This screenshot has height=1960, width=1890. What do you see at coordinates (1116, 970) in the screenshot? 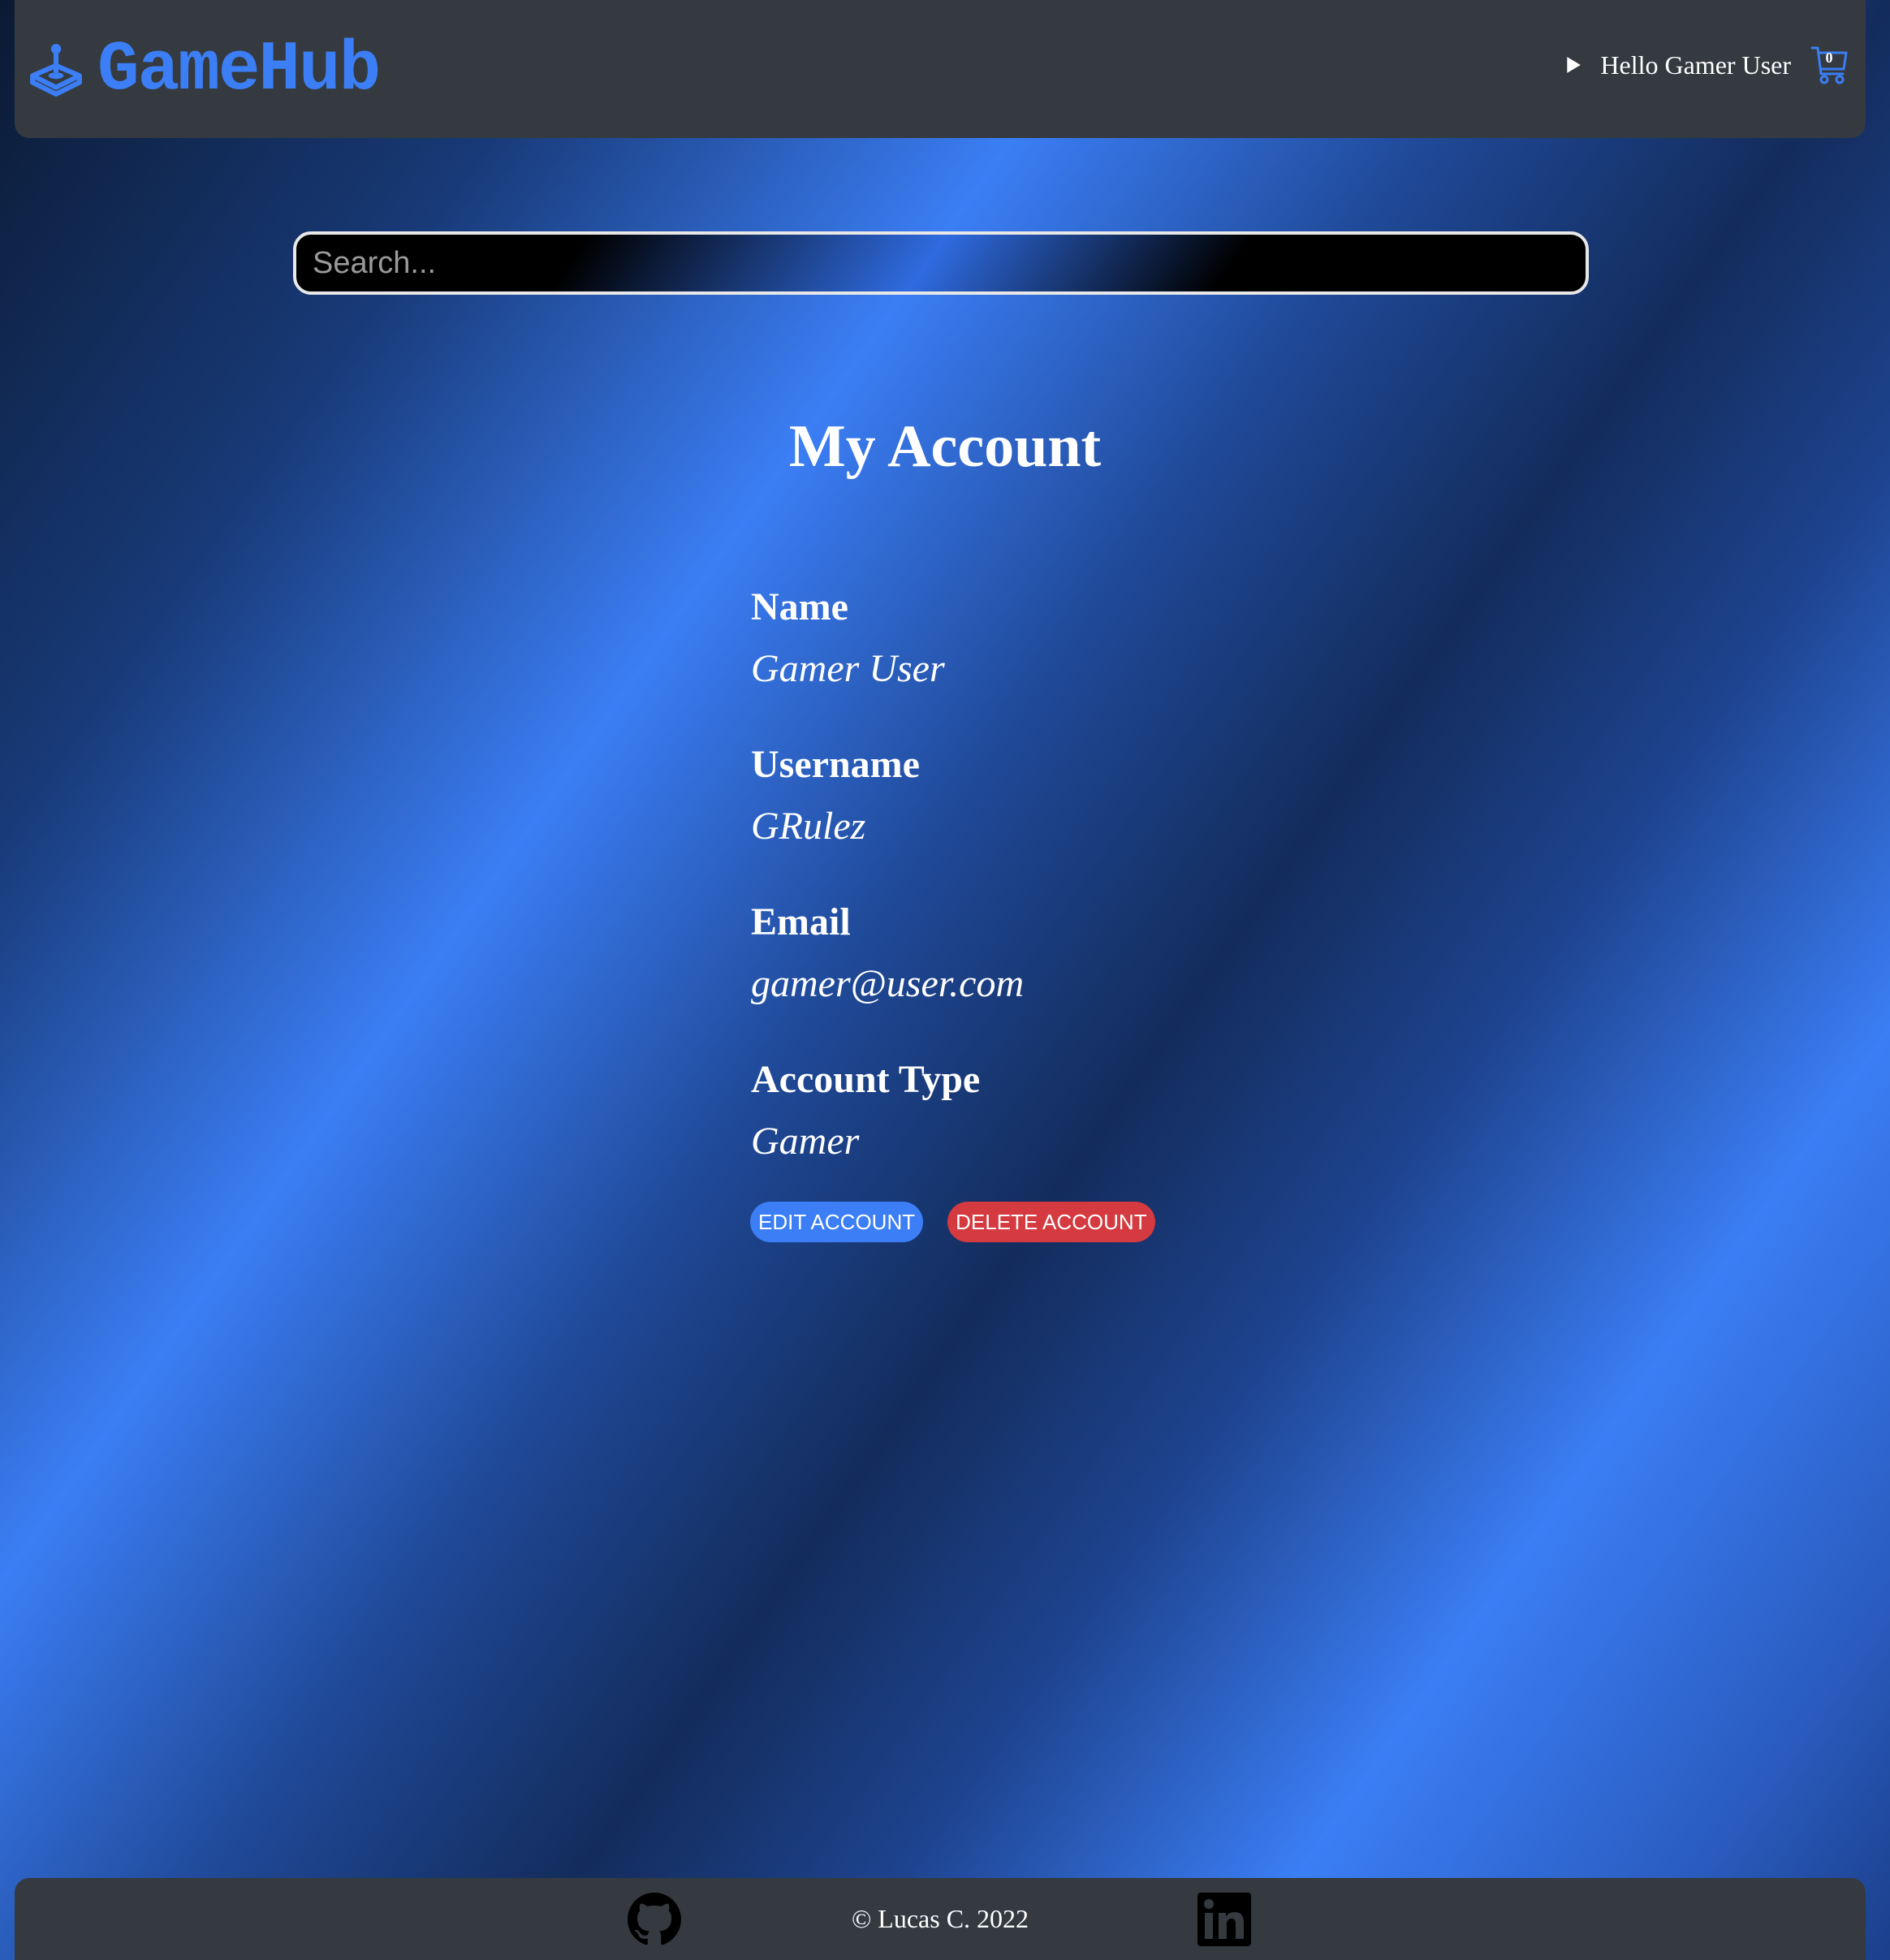
I see `field-email: Email gamer@user.com` at bounding box center [1116, 970].